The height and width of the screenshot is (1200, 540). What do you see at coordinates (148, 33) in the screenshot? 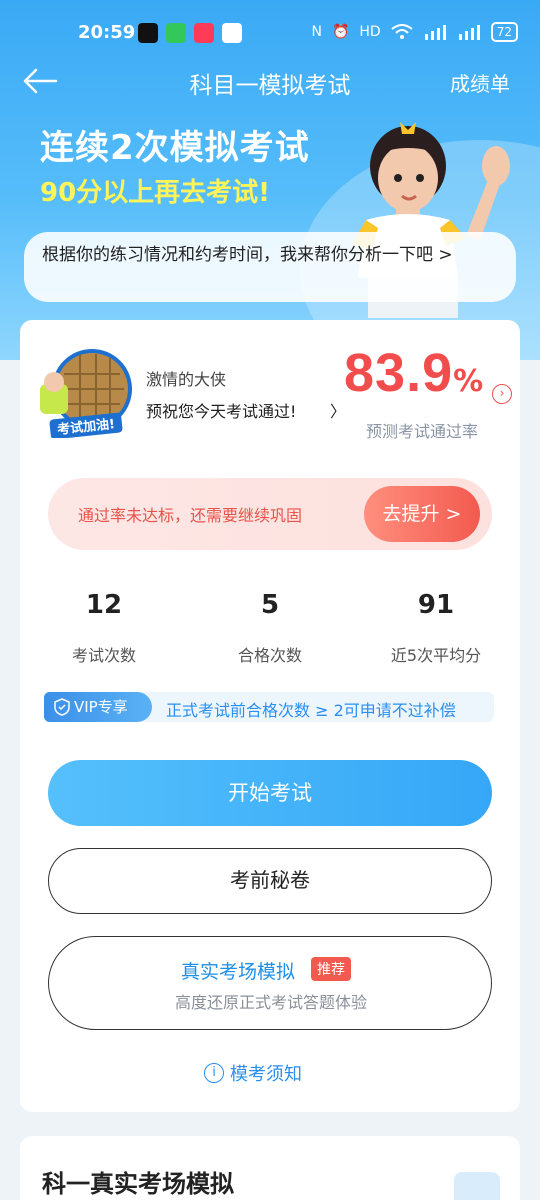
I see `capcut-app-icon` at bounding box center [148, 33].